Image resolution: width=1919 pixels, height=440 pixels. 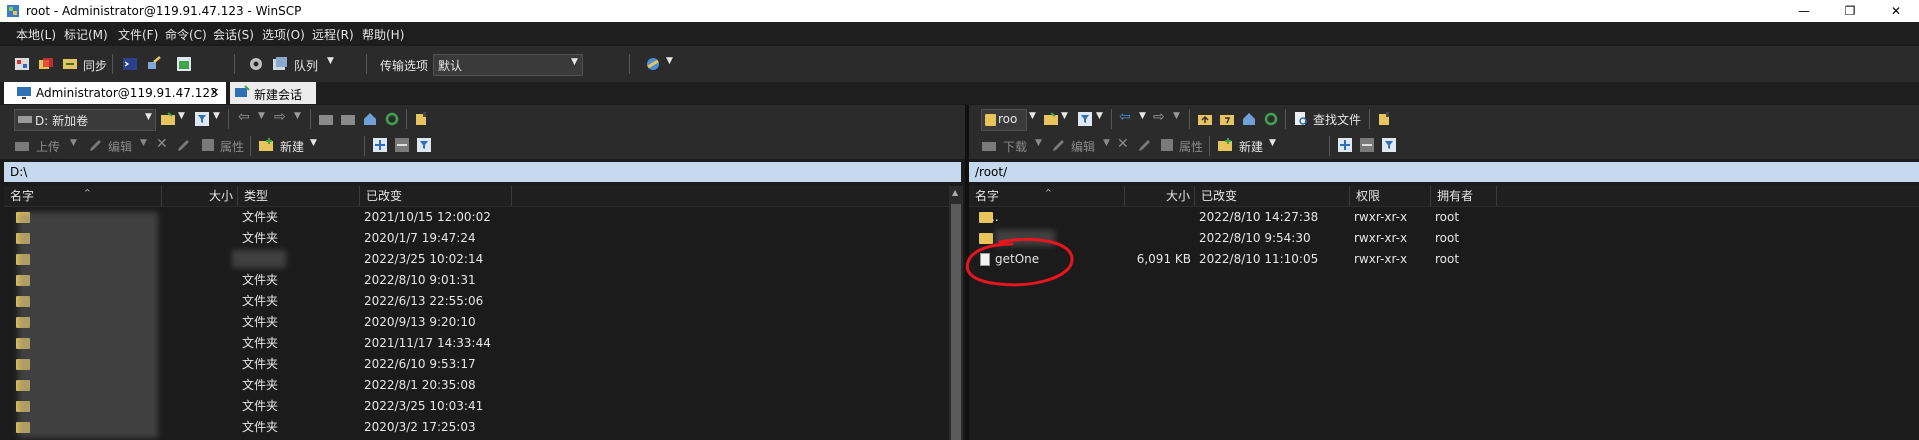 I want to click on synchronize-icon, so click(x=70, y=64).